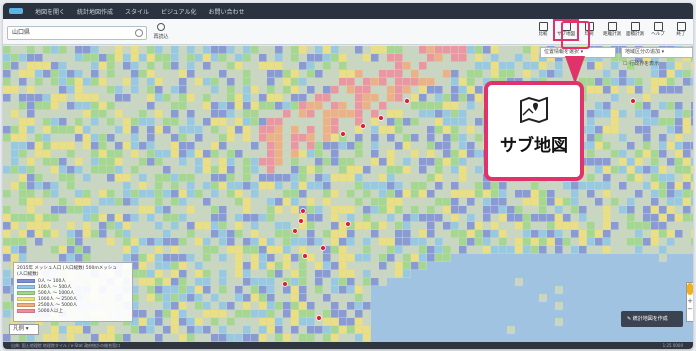 This screenshot has height=351, width=696. Describe the element at coordinates (178, 11) in the screenshot. I see `menu-item-visualize: ビジュアル化` at that location.